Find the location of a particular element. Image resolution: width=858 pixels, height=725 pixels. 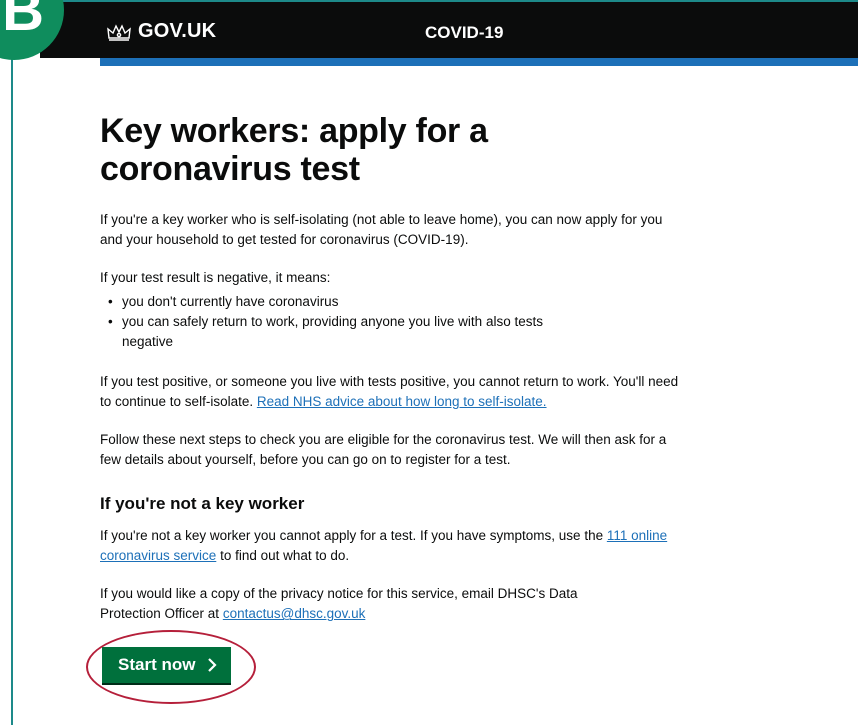

govuk-logo-link: GOV.UK is located at coordinates (161, 31).